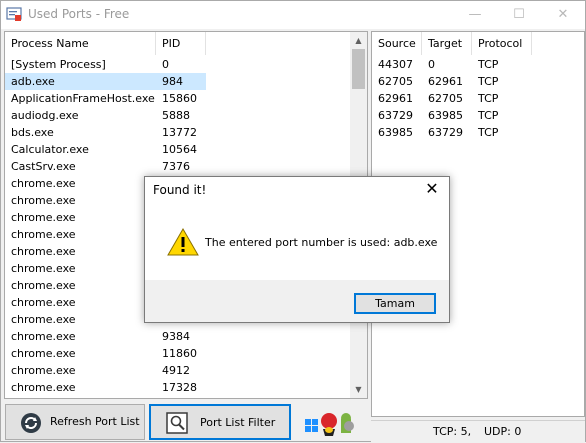 This screenshot has width=586, height=443. What do you see at coordinates (395, 81) in the screenshot?
I see `source-port-cell: 62705` at bounding box center [395, 81].